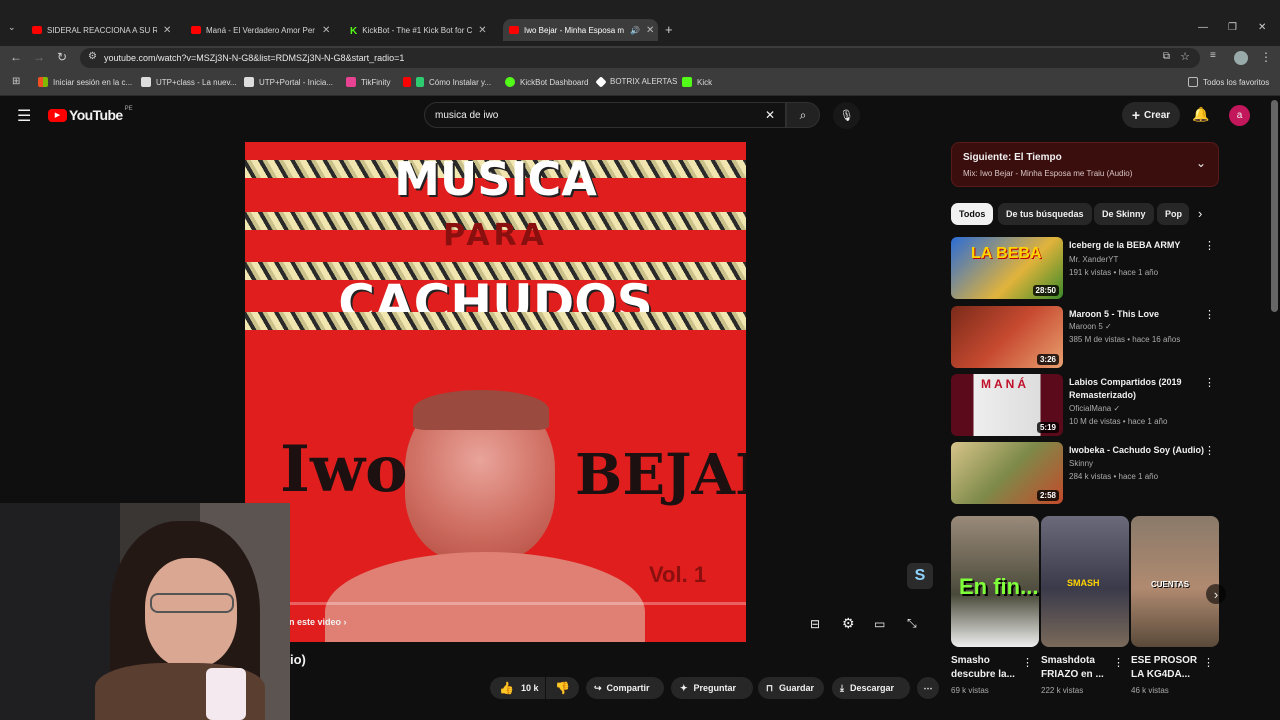  I want to click on browser-tab-3: K KickBot - The #1 Kick Bot for C ✕, so click(425, 30).